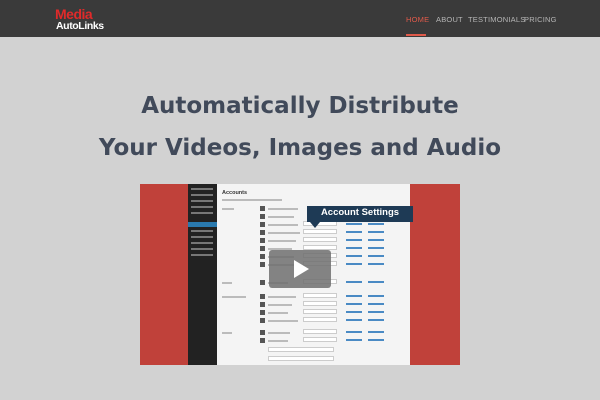 The width and height of the screenshot is (600, 400). What do you see at coordinates (300, 148) in the screenshot?
I see `hero-title-line2: Your Videos, Images and Audio` at bounding box center [300, 148].